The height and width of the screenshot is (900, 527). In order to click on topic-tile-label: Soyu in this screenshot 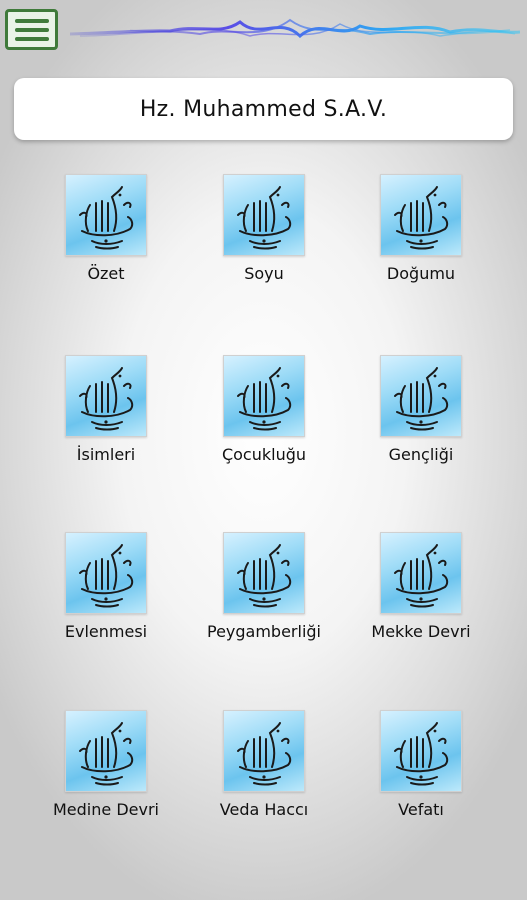, I will do `click(264, 273)`.